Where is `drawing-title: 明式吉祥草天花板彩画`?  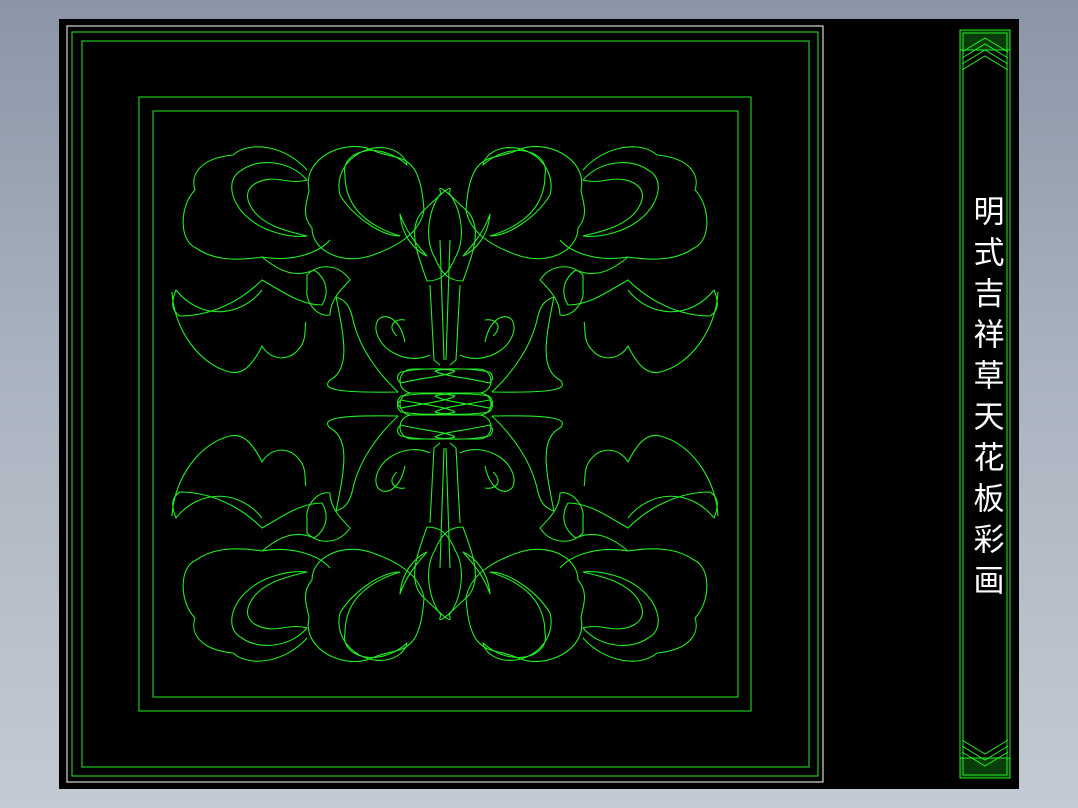 drawing-title: 明式吉祥草天花板彩画 is located at coordinates (985, 400).